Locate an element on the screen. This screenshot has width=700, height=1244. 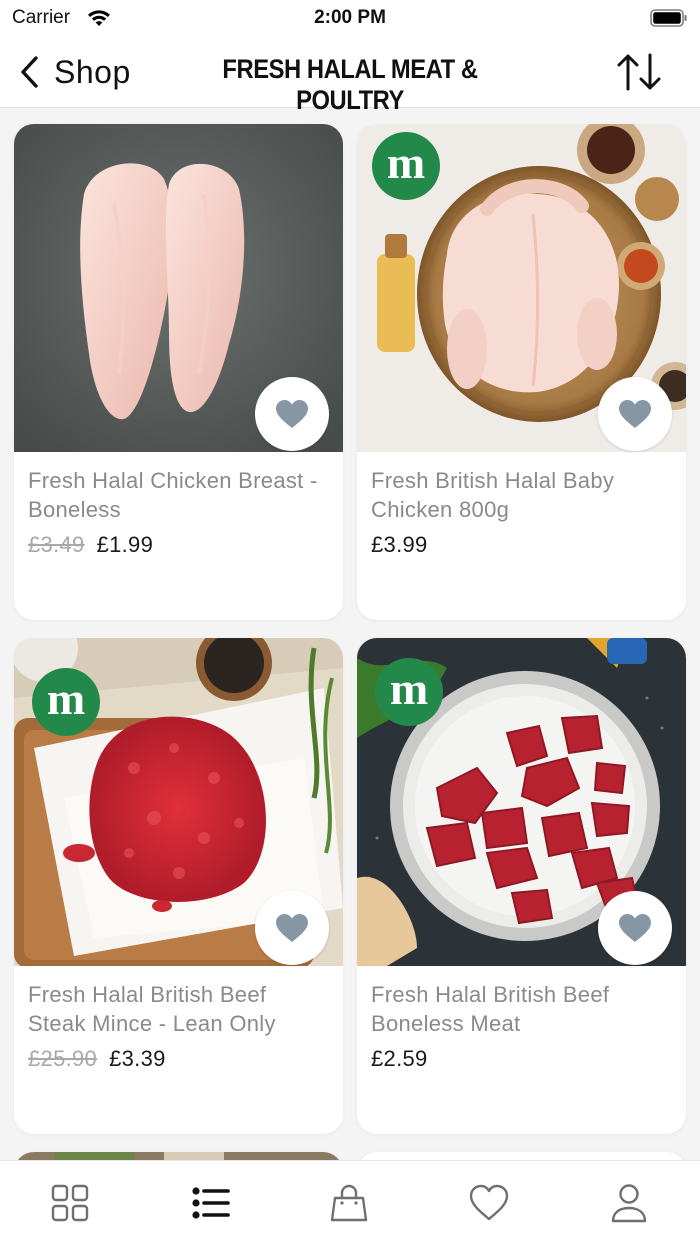
original-price: £3.49 is located at coordinates (56, 544).